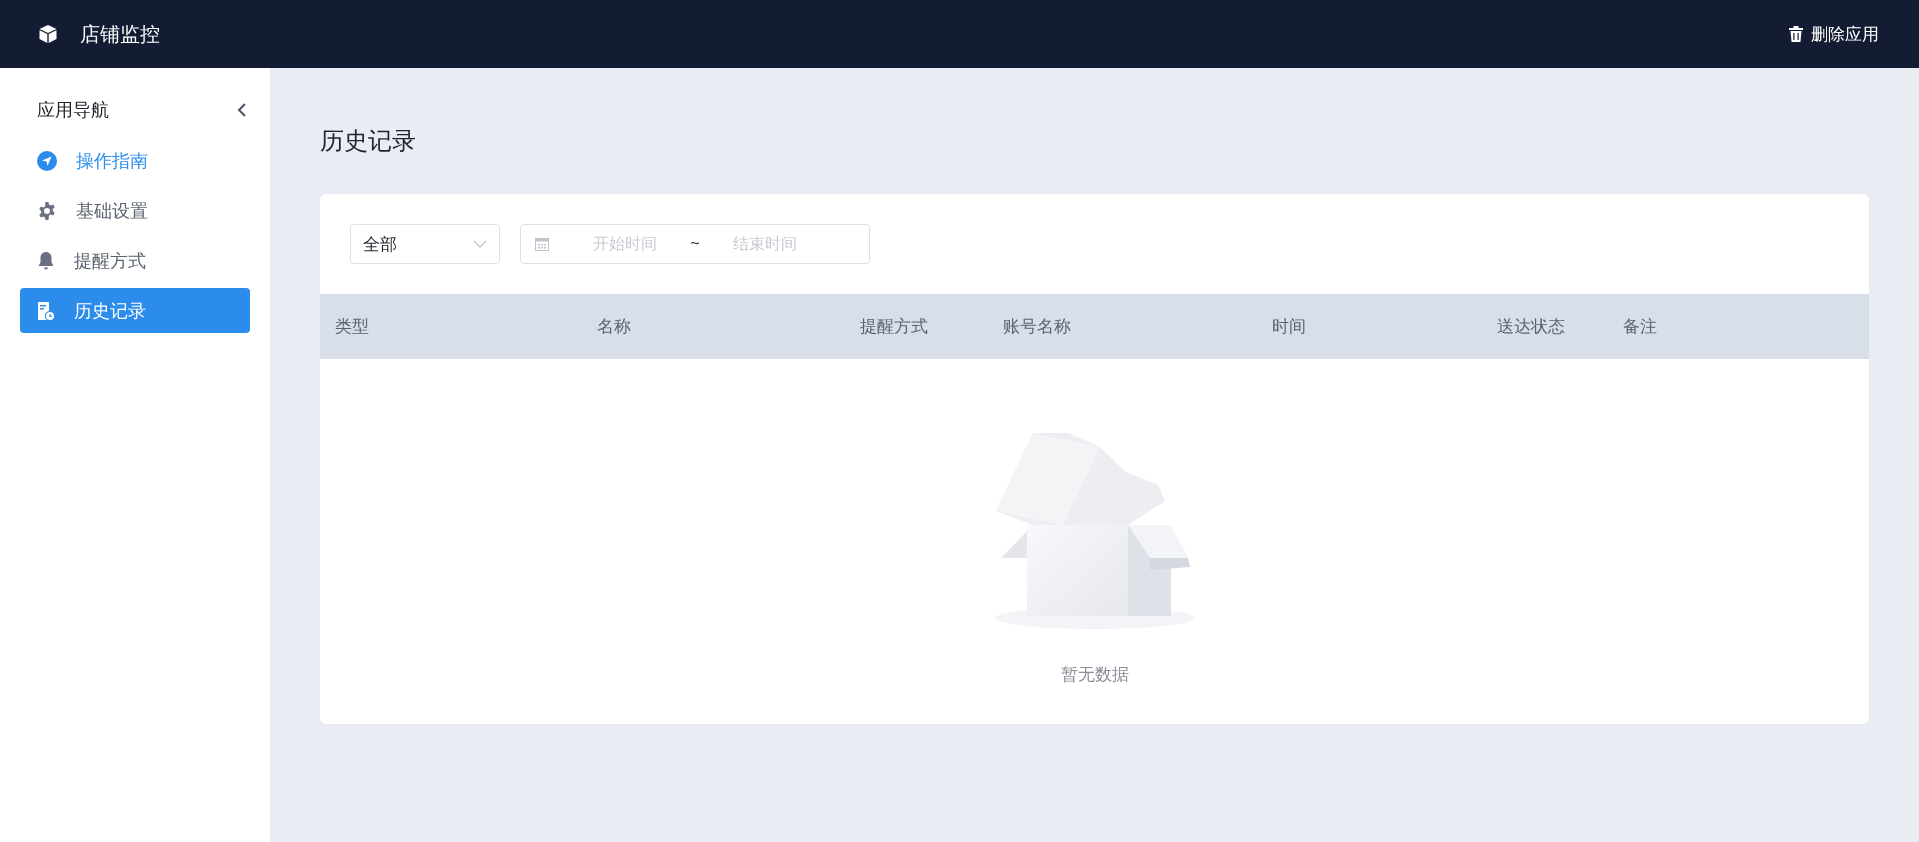 The height and width of the screenshot is (842, 1919). What do you see at coordinates (1640, 327) in the screenshot?
I see `column-header: 备注` at bounding box center [1640, 327].